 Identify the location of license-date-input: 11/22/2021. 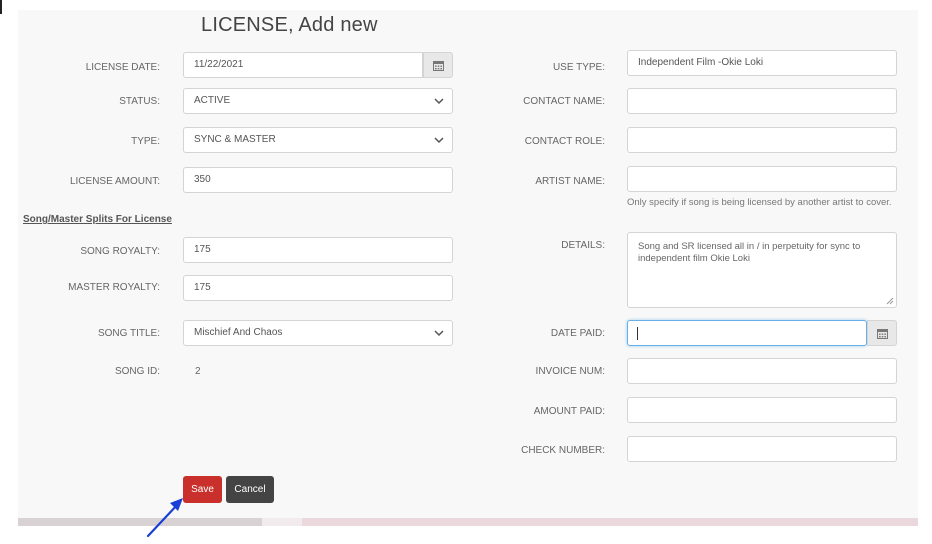
(303, 65).